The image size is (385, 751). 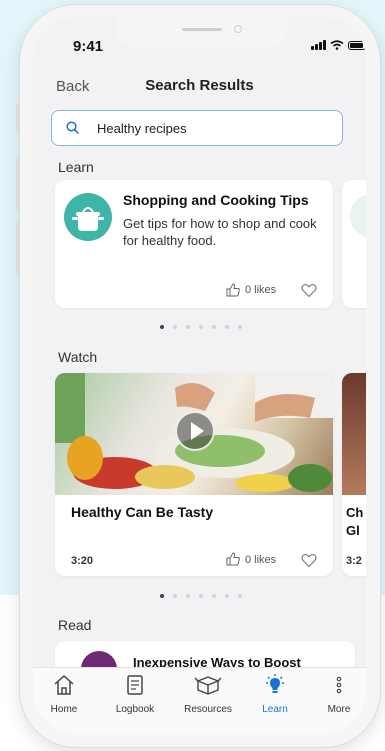 I want to click on watch-card-next: Ch Gl 3:2, so click(x=354, y=474).